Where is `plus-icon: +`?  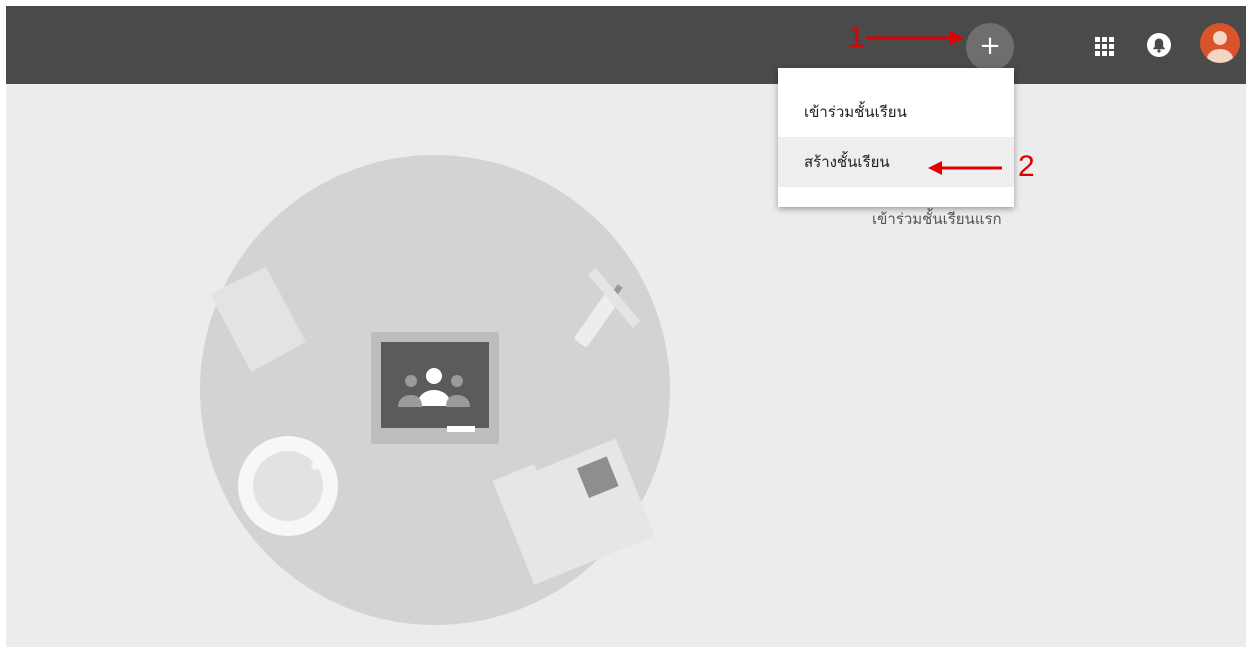 plus-icon: + is located at coordinates (990, 46).